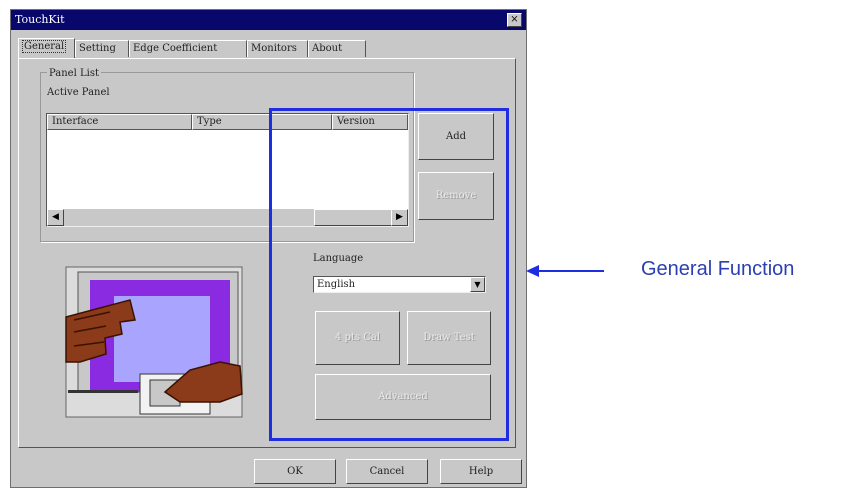 This screenshot has width=846, height=493. I want to click on touch-hand-illustration, so click(154, 342).